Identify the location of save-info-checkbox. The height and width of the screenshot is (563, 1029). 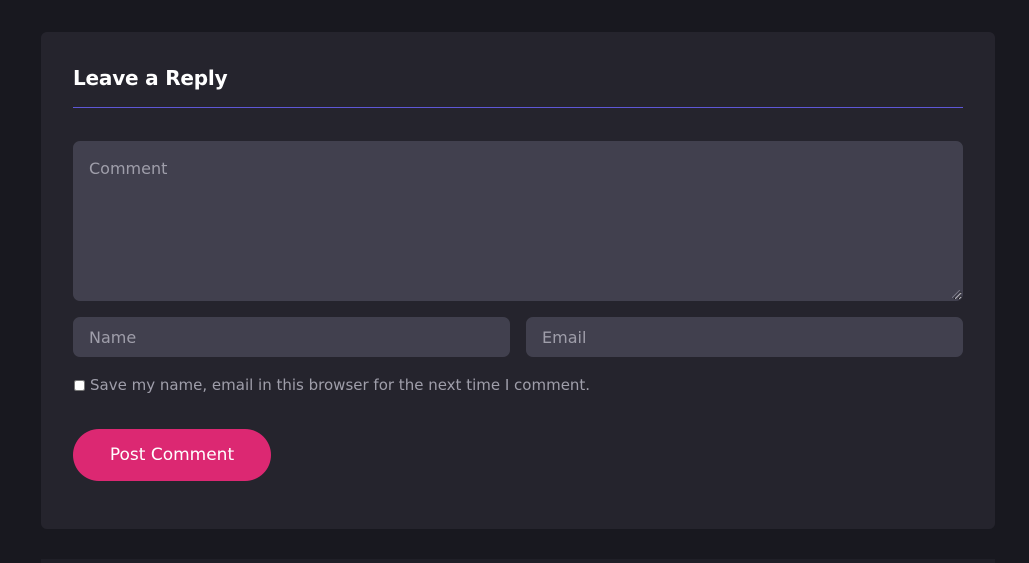
(79, 385).